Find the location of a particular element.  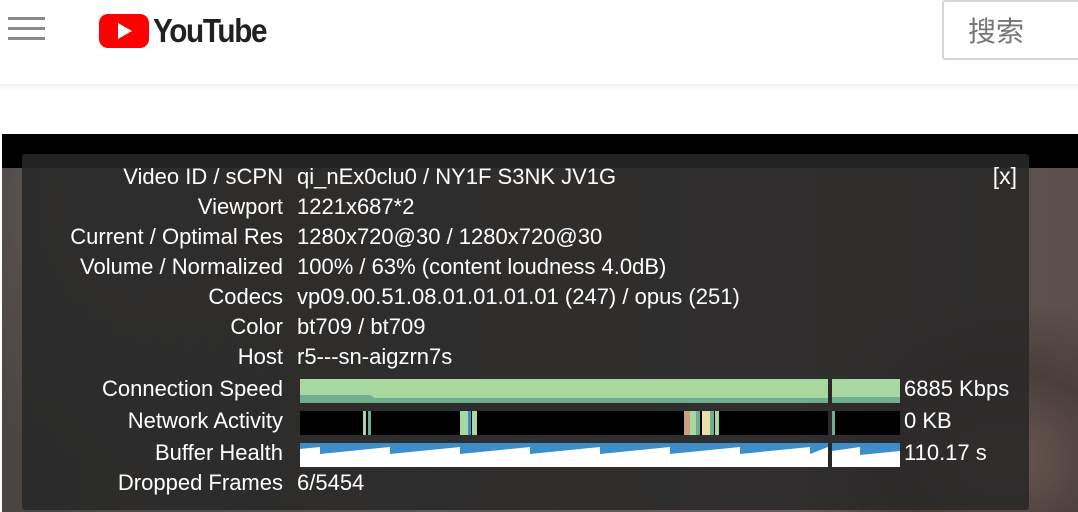

logo-wordmark: YouTube is located at coordinates (210, 30).